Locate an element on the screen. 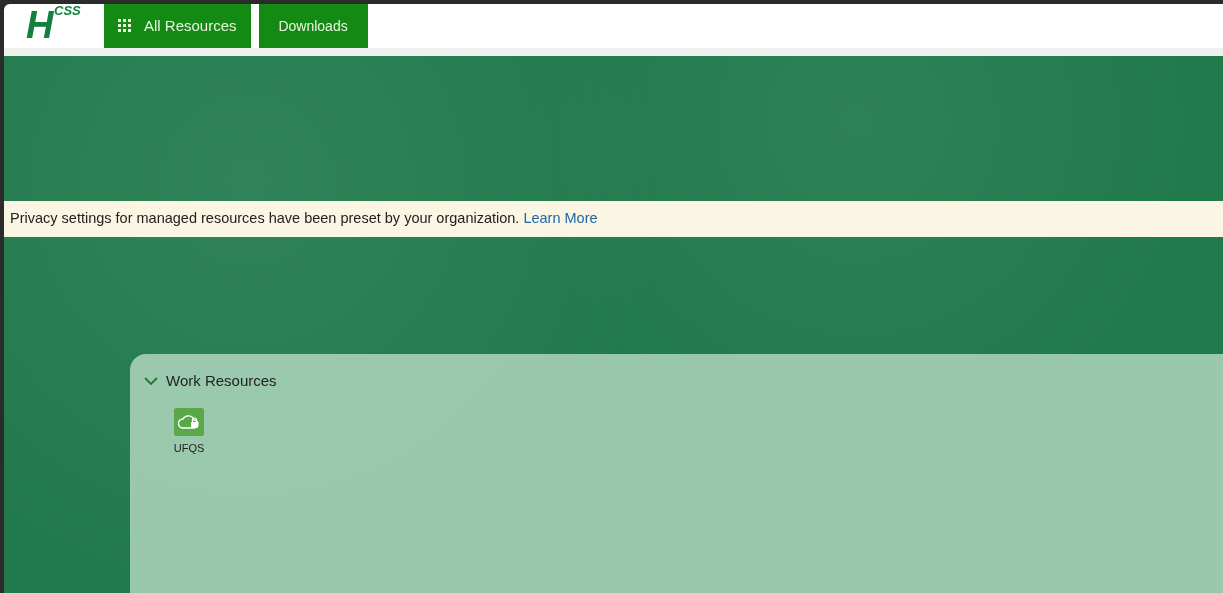 Image resolution: width=1223 pixels, height=593 pixels. notice-text: Privacy settings for managed resources have been preset by your organization. Learn More is located at coordinates (304, 218).